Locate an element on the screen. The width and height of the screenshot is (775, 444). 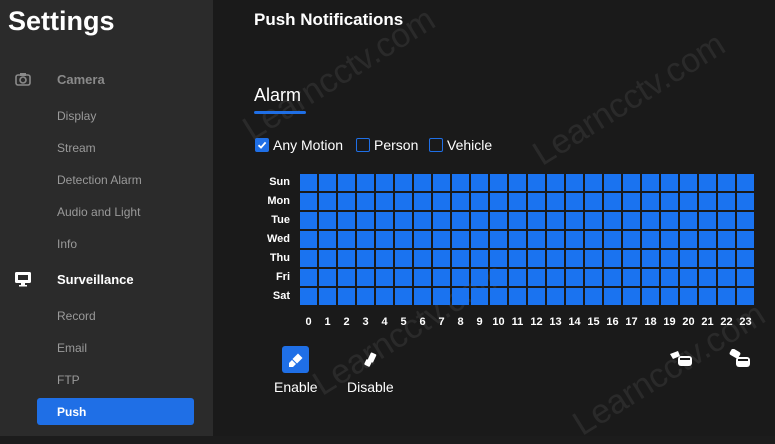
sidebar-item-audio-and-light: Audio and Light is located at coordinates (98, 212).